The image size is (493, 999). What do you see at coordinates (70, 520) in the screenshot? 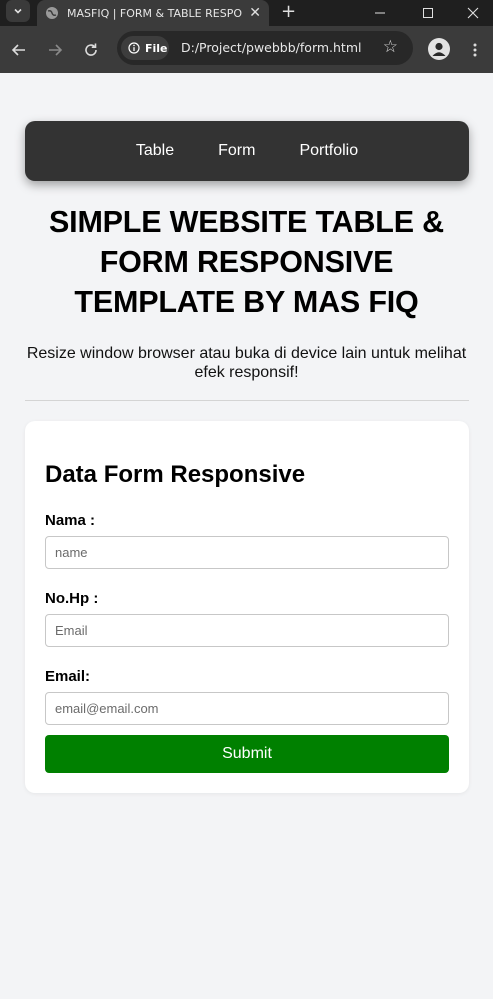
I see `name-label: Nama :` at bounding box center [70, 520].